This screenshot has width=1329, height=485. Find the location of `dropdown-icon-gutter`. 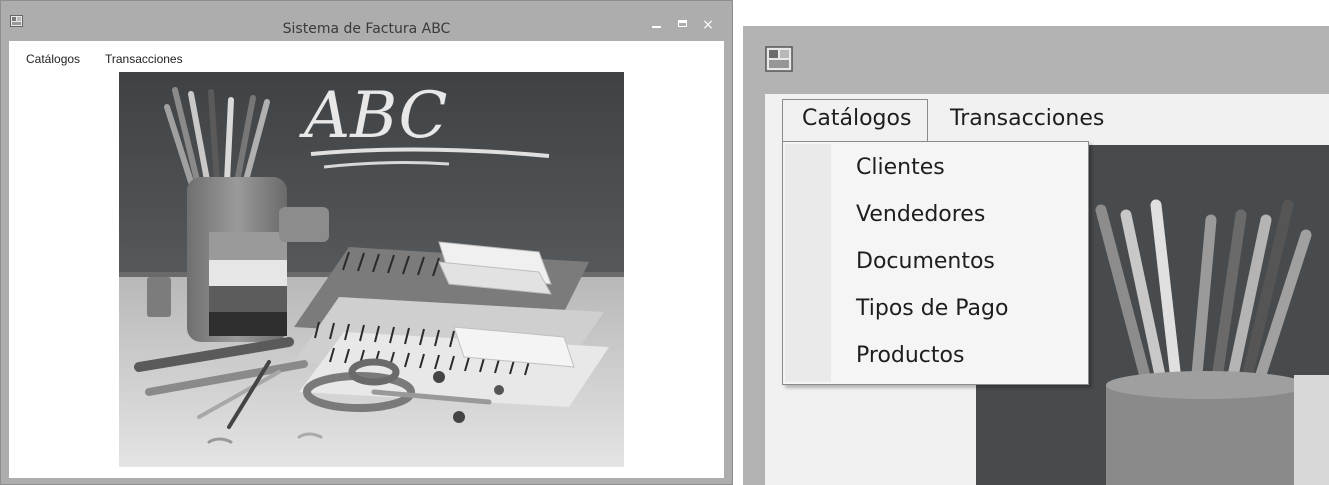

dropdown-icon-gutter is located at coordinates (808, 263).